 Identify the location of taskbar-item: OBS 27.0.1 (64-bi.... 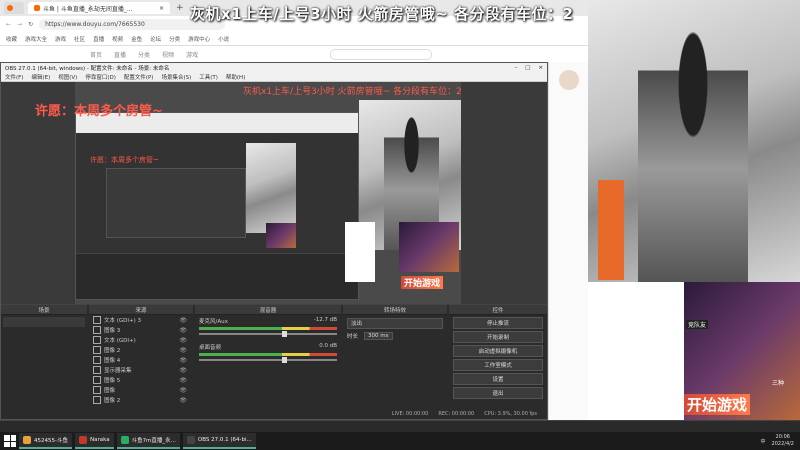
(219, 441).